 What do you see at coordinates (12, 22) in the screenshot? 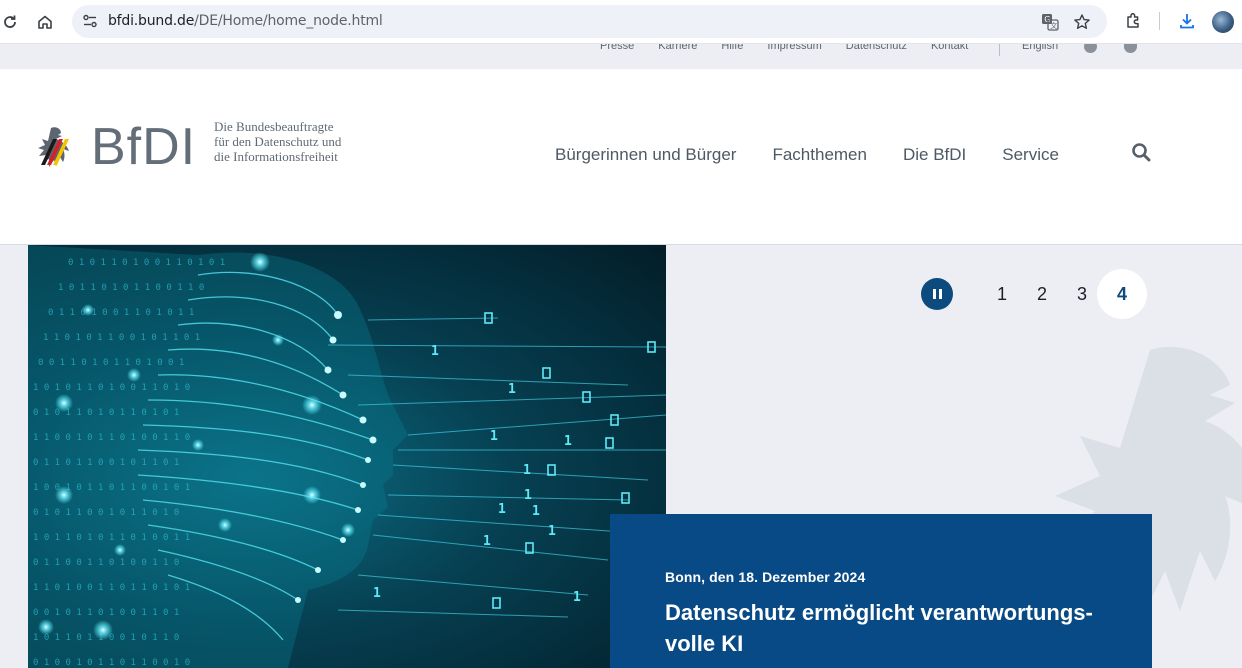
I see `reload-icon` at bounding box center [12, 22].